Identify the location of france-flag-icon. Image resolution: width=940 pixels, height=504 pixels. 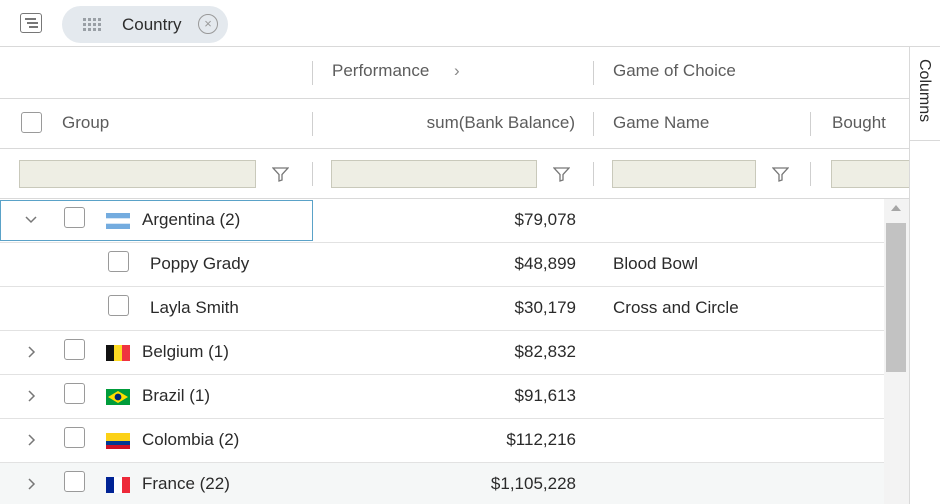
(118, 485).